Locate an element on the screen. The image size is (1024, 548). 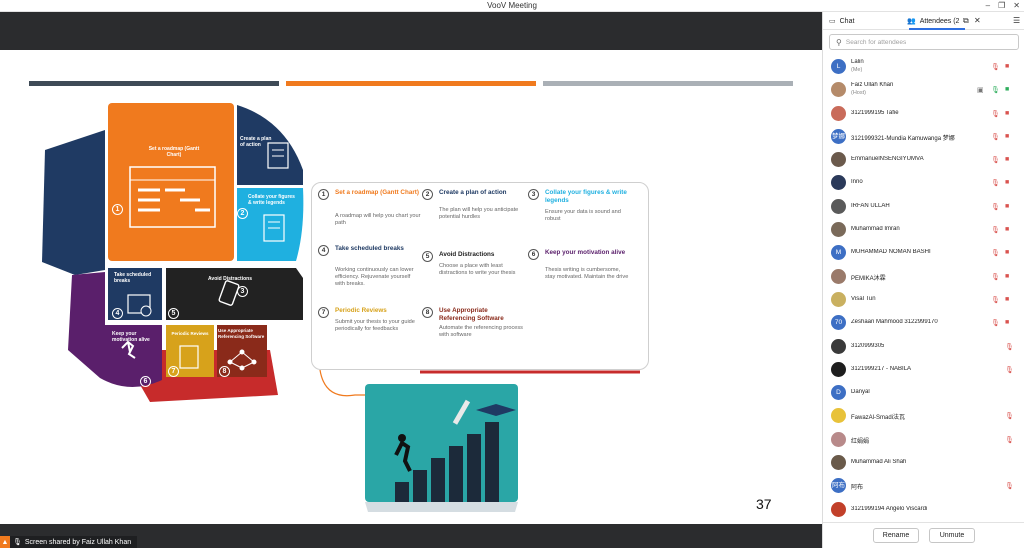
segment-5-number: 5 is located at coordinates (173, 313).